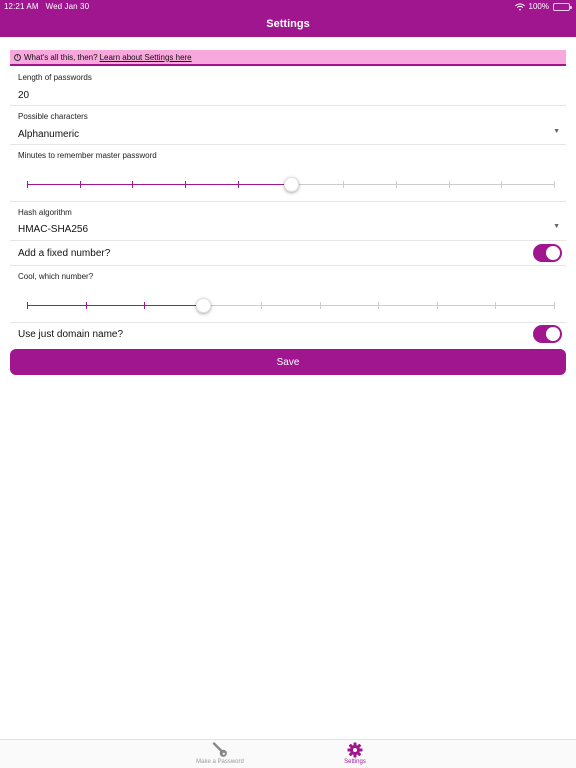 Image resolution: width=576 pixels, height=768 pixels. I want to click on hash-row: Hash algorithm HMAC-SHA256 ▼, so click(288, 221).